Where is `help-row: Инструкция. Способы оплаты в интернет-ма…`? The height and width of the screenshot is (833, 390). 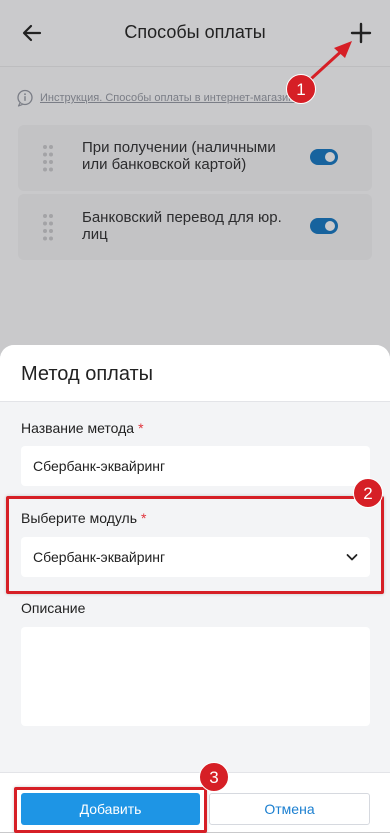
help-row: Инструкция. Способы оплаты в интернет-ма… is located at coordinates (158, 98).